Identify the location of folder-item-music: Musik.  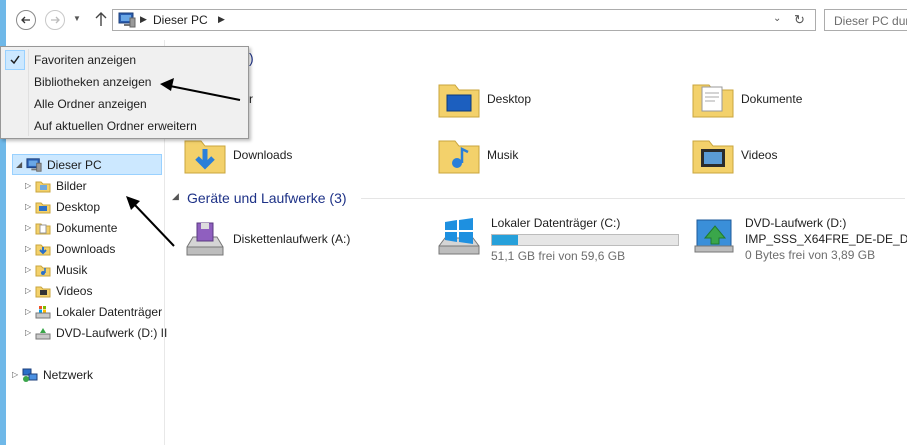
(477, 155).